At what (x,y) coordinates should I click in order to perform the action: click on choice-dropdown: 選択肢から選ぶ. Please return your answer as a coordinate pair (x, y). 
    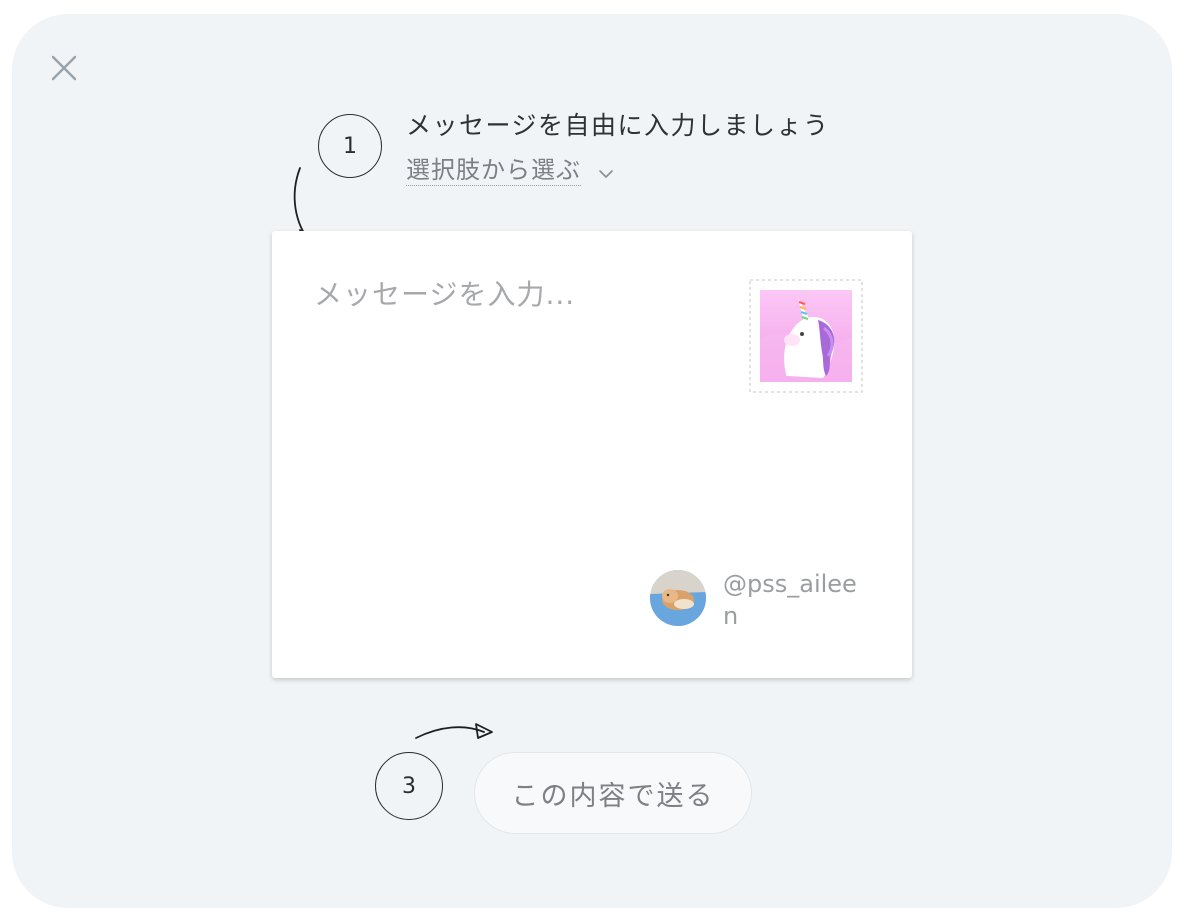
    Looking at the image, I should click on (510, 168).